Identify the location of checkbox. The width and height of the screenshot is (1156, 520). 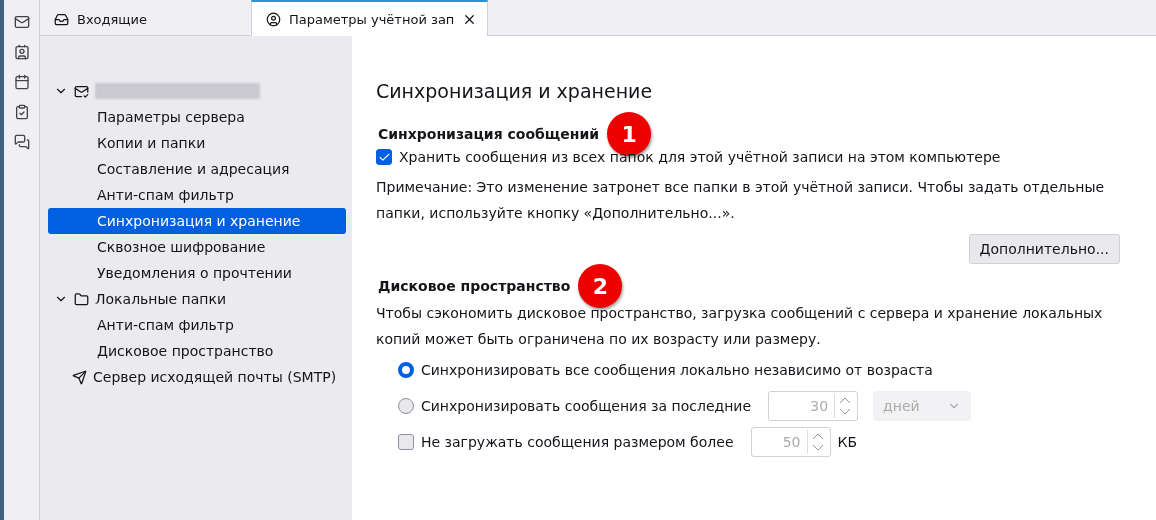
(384, 157).